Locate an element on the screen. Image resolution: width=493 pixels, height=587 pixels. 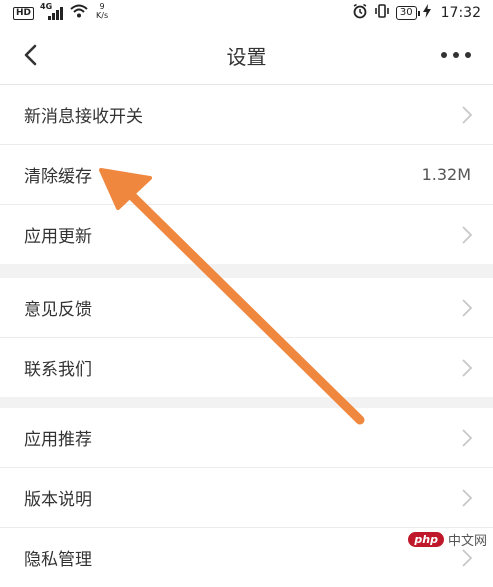
page-title: 设置 is located at coordinates (246, 57).